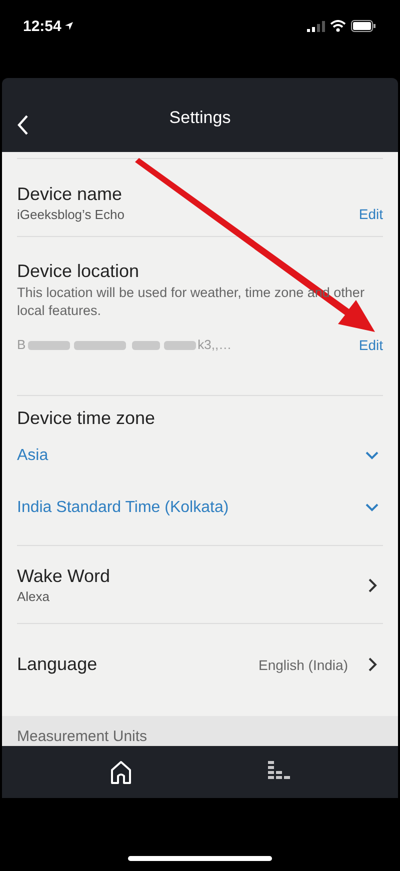 This screenshot has width=400, height=871. Describe the element at coordinates (34, 596) in the screenshot. I see `setting-value: Alexa` at that location.